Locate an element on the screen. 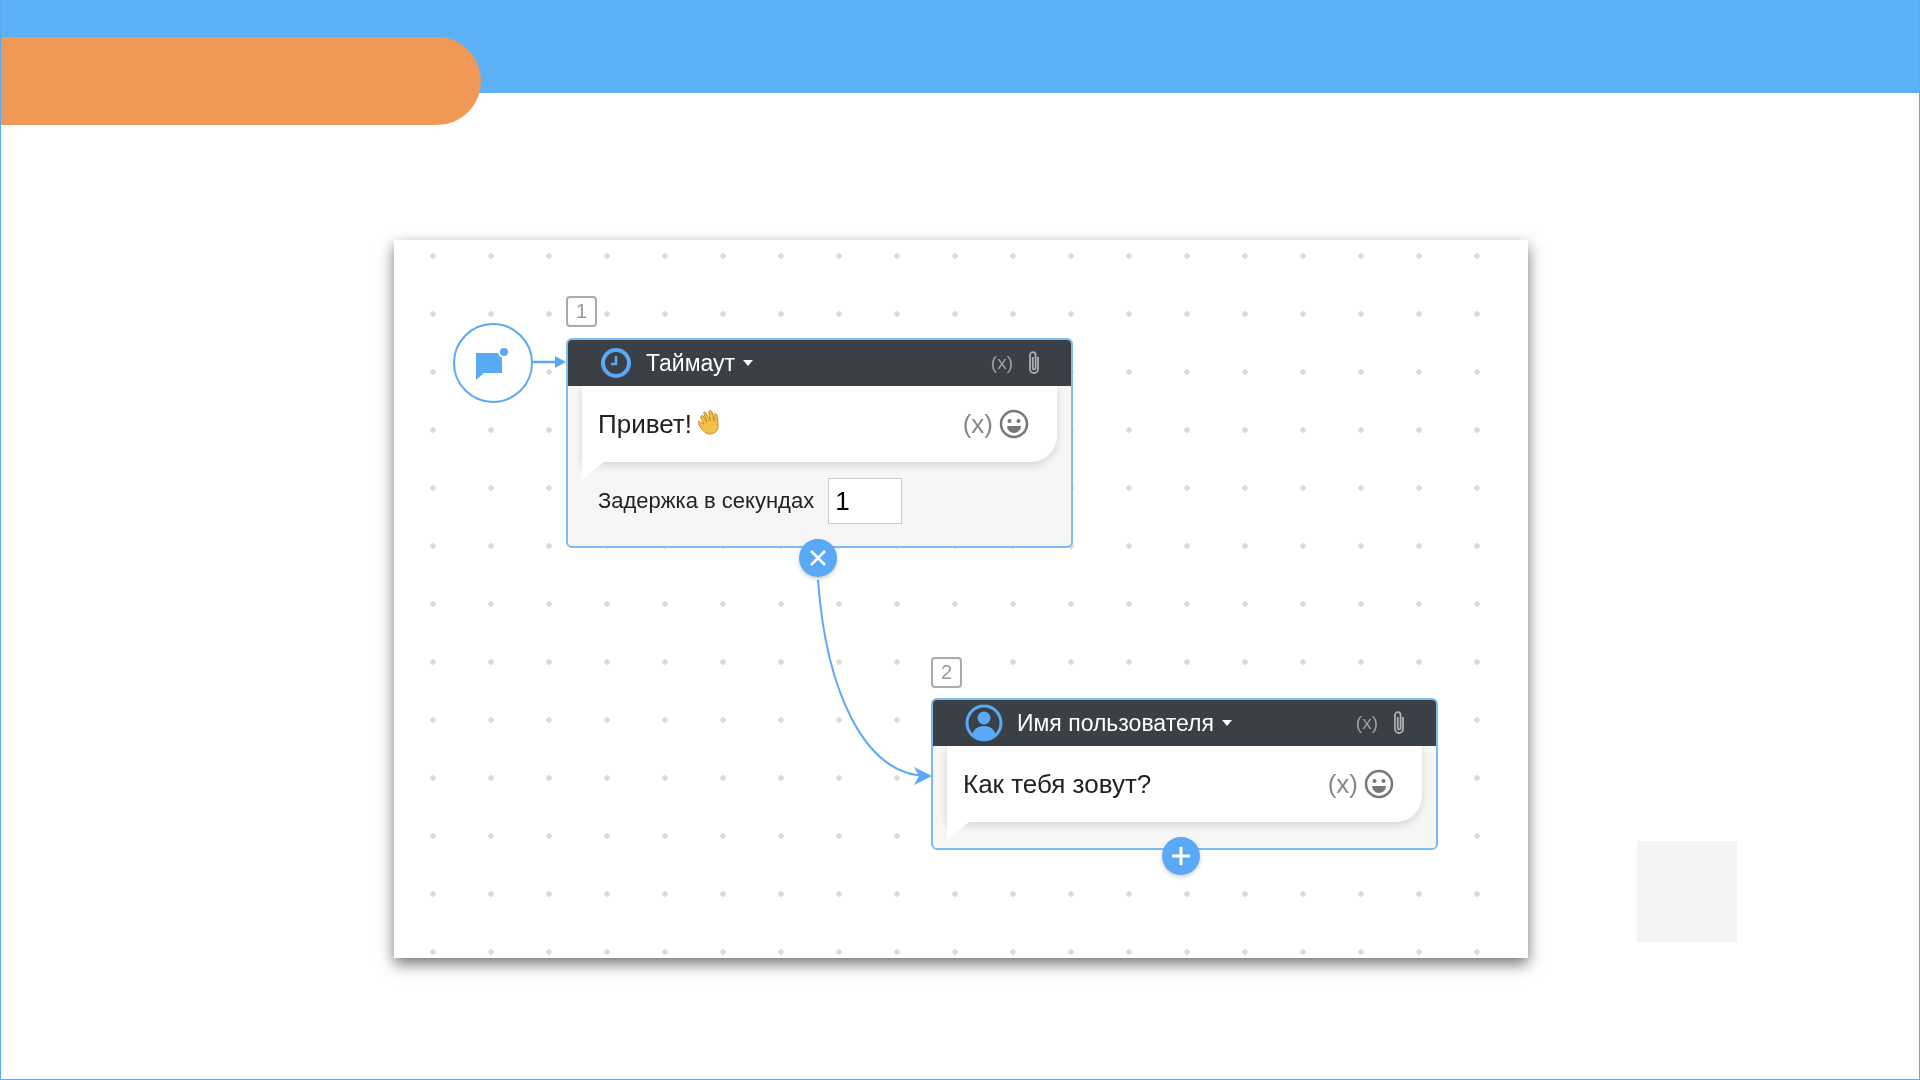 This screenshot has width=1920, height=1080. start-arrow is located at coordinates (549, 362).